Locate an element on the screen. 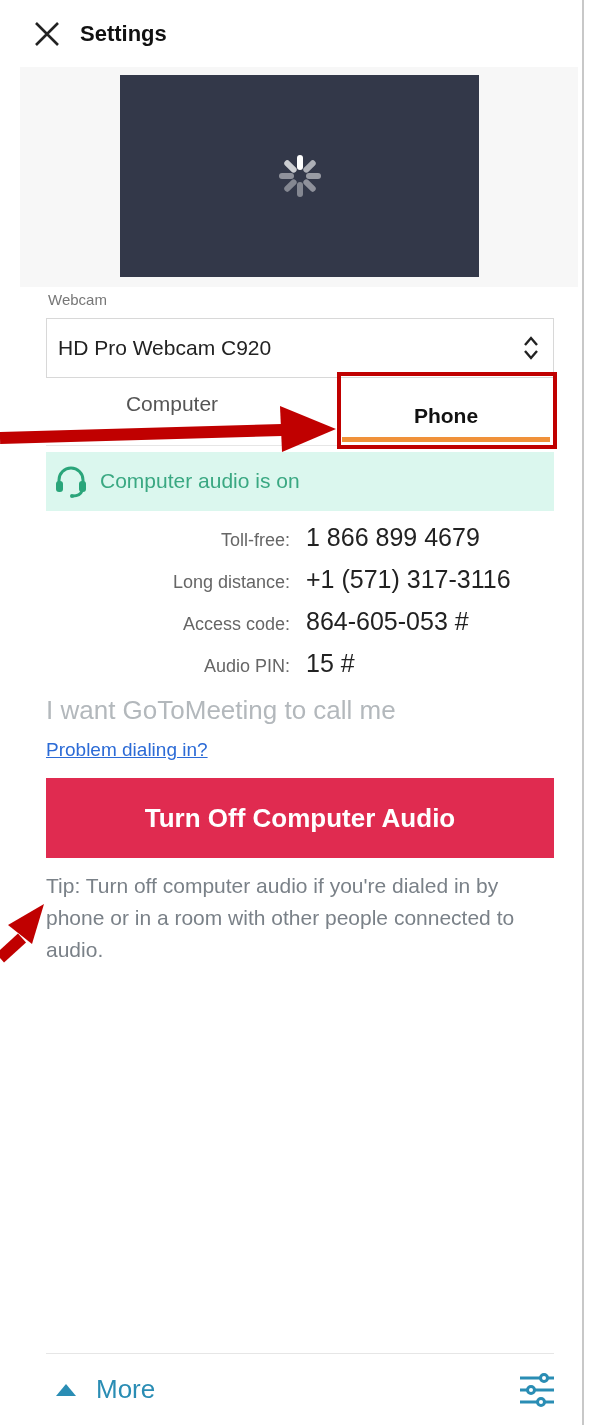 The image size is (590, 1425). field-label: Webcam is located at coordinates (78, 300).